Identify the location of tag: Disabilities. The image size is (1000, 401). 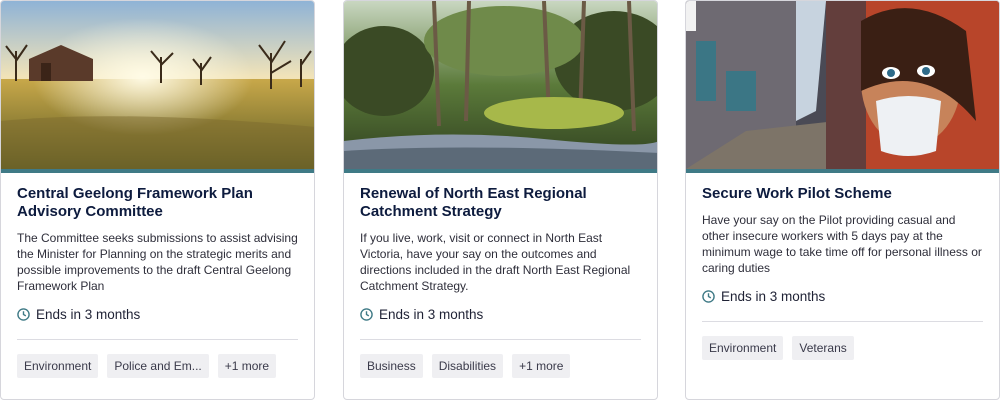
(467, 366).